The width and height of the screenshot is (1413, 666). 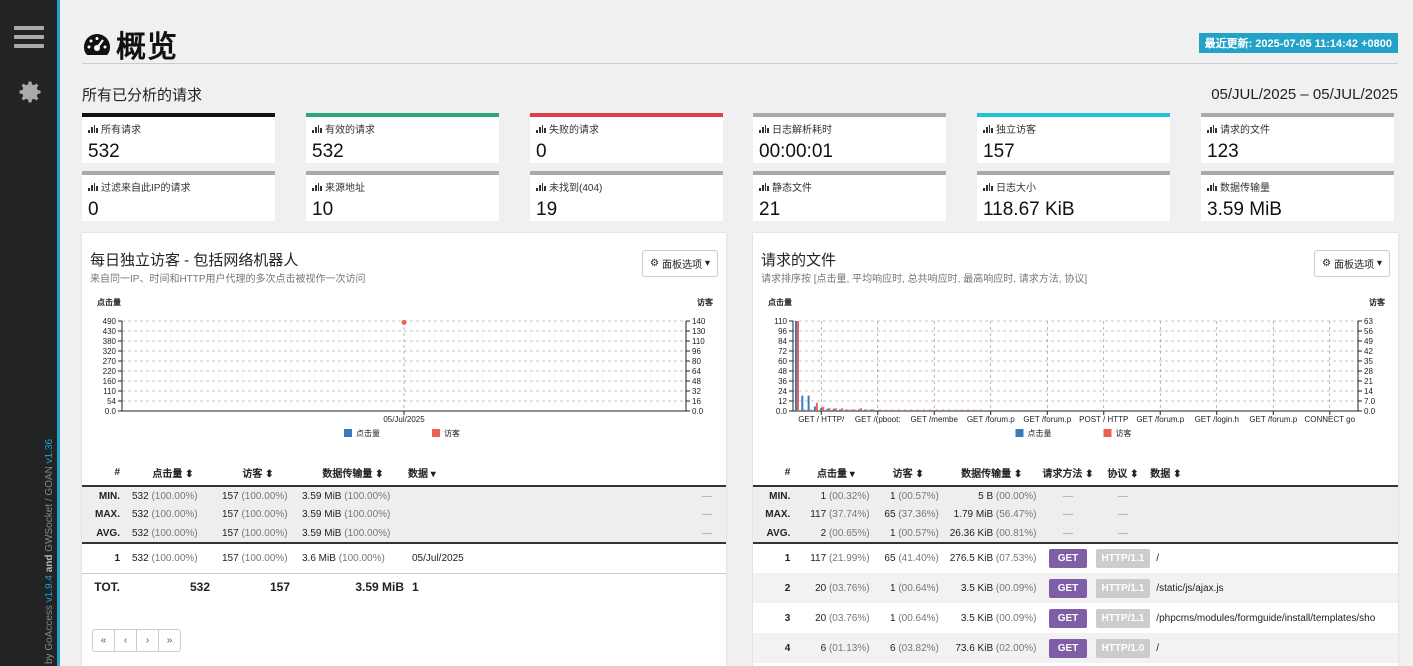 What do you see at coordinates (541, 151) in the screenshot?
I see `stat-value: 0` at bounding box center [541, 151].